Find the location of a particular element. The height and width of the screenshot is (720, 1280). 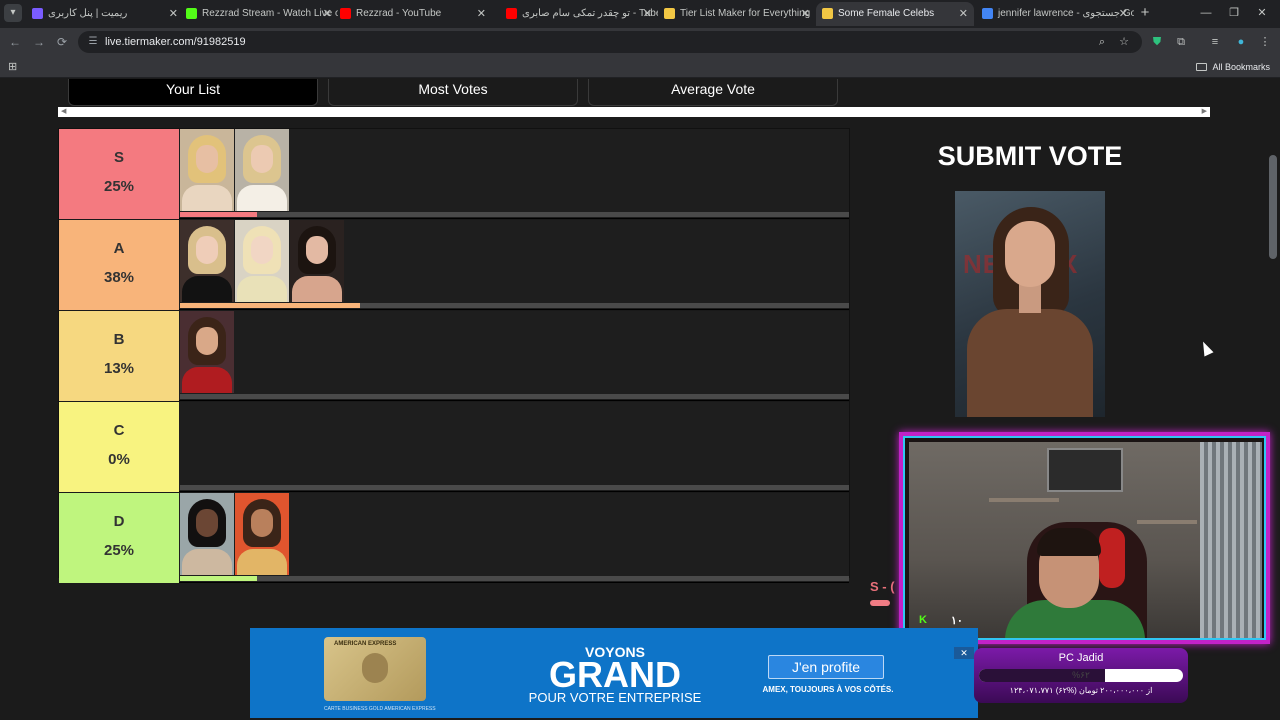

credit-card-image: AMERICAN EXPRESS is located at coordinates (375, 669).